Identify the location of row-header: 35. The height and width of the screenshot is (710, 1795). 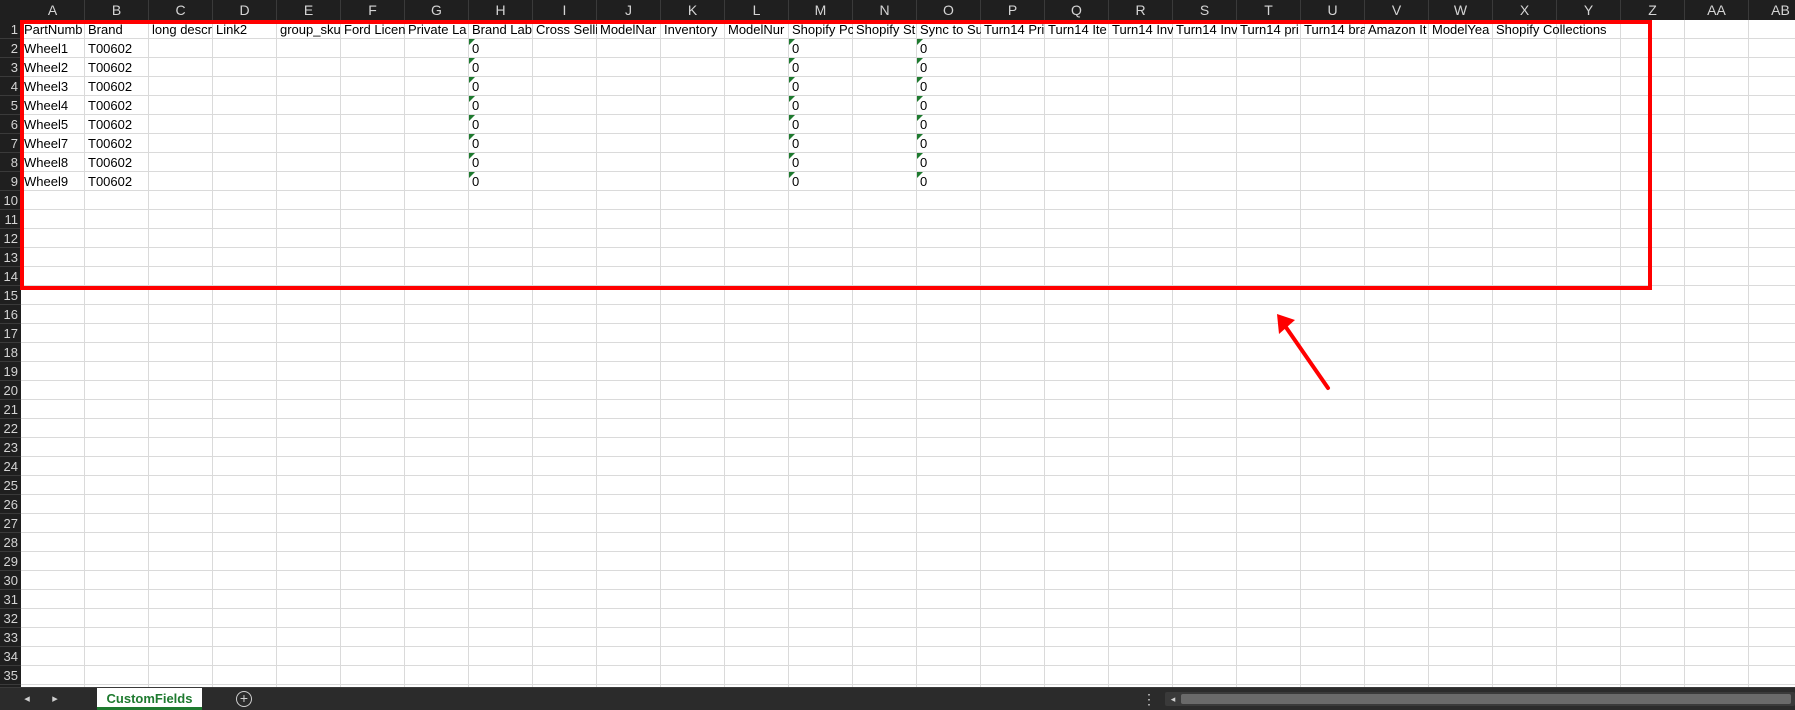
(10, 675).